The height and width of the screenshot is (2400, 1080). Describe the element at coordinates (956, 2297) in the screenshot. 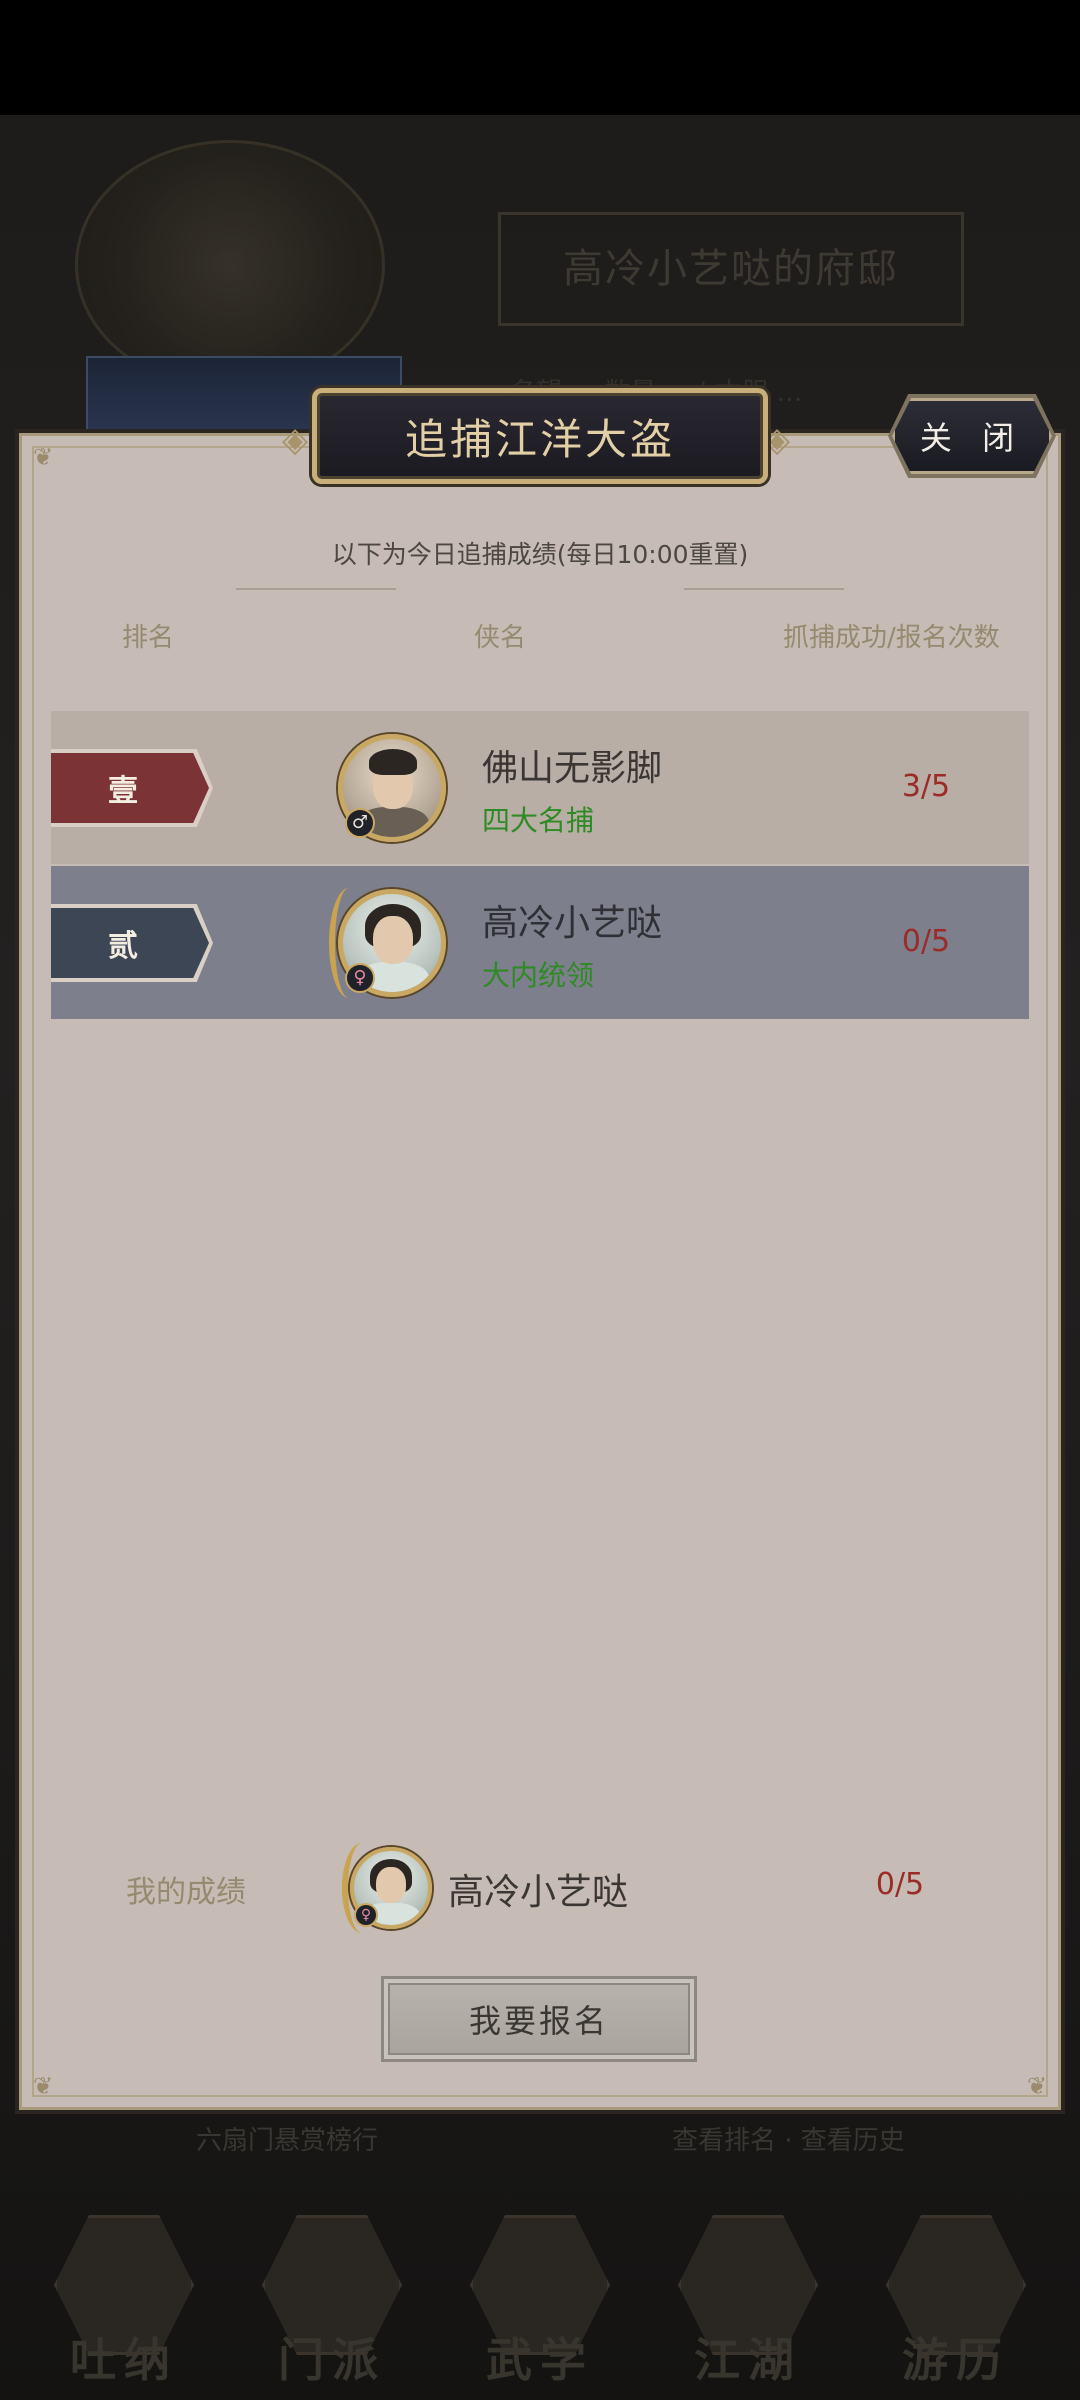

I see `nav-item-youli: 游历` at that location.